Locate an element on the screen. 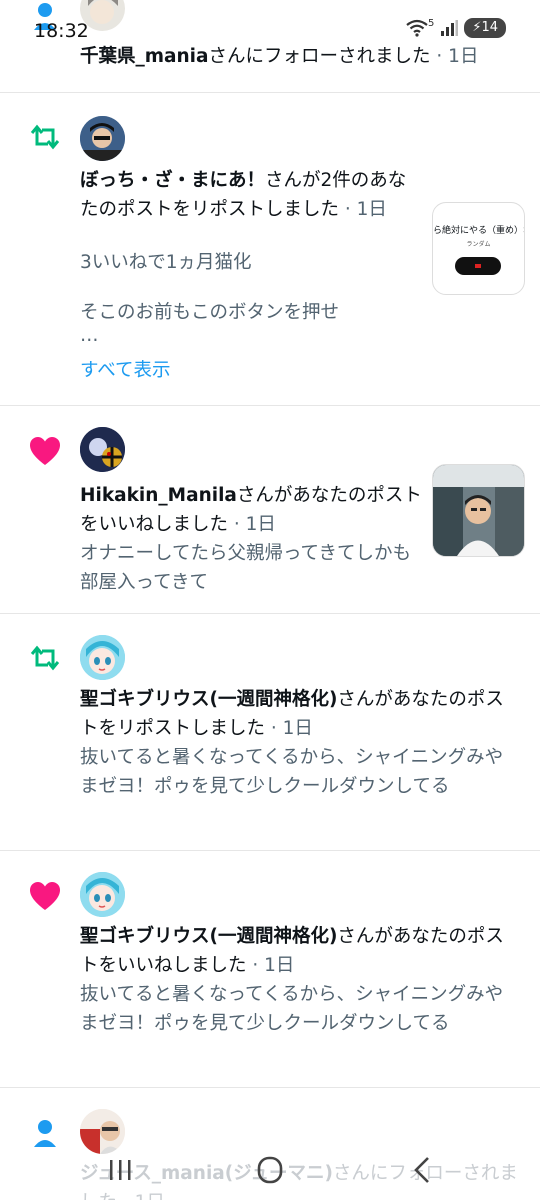 This screenshot has width=540, height=1200. actor-name: Hikakin_Manila is located at coordinates (158, 495).